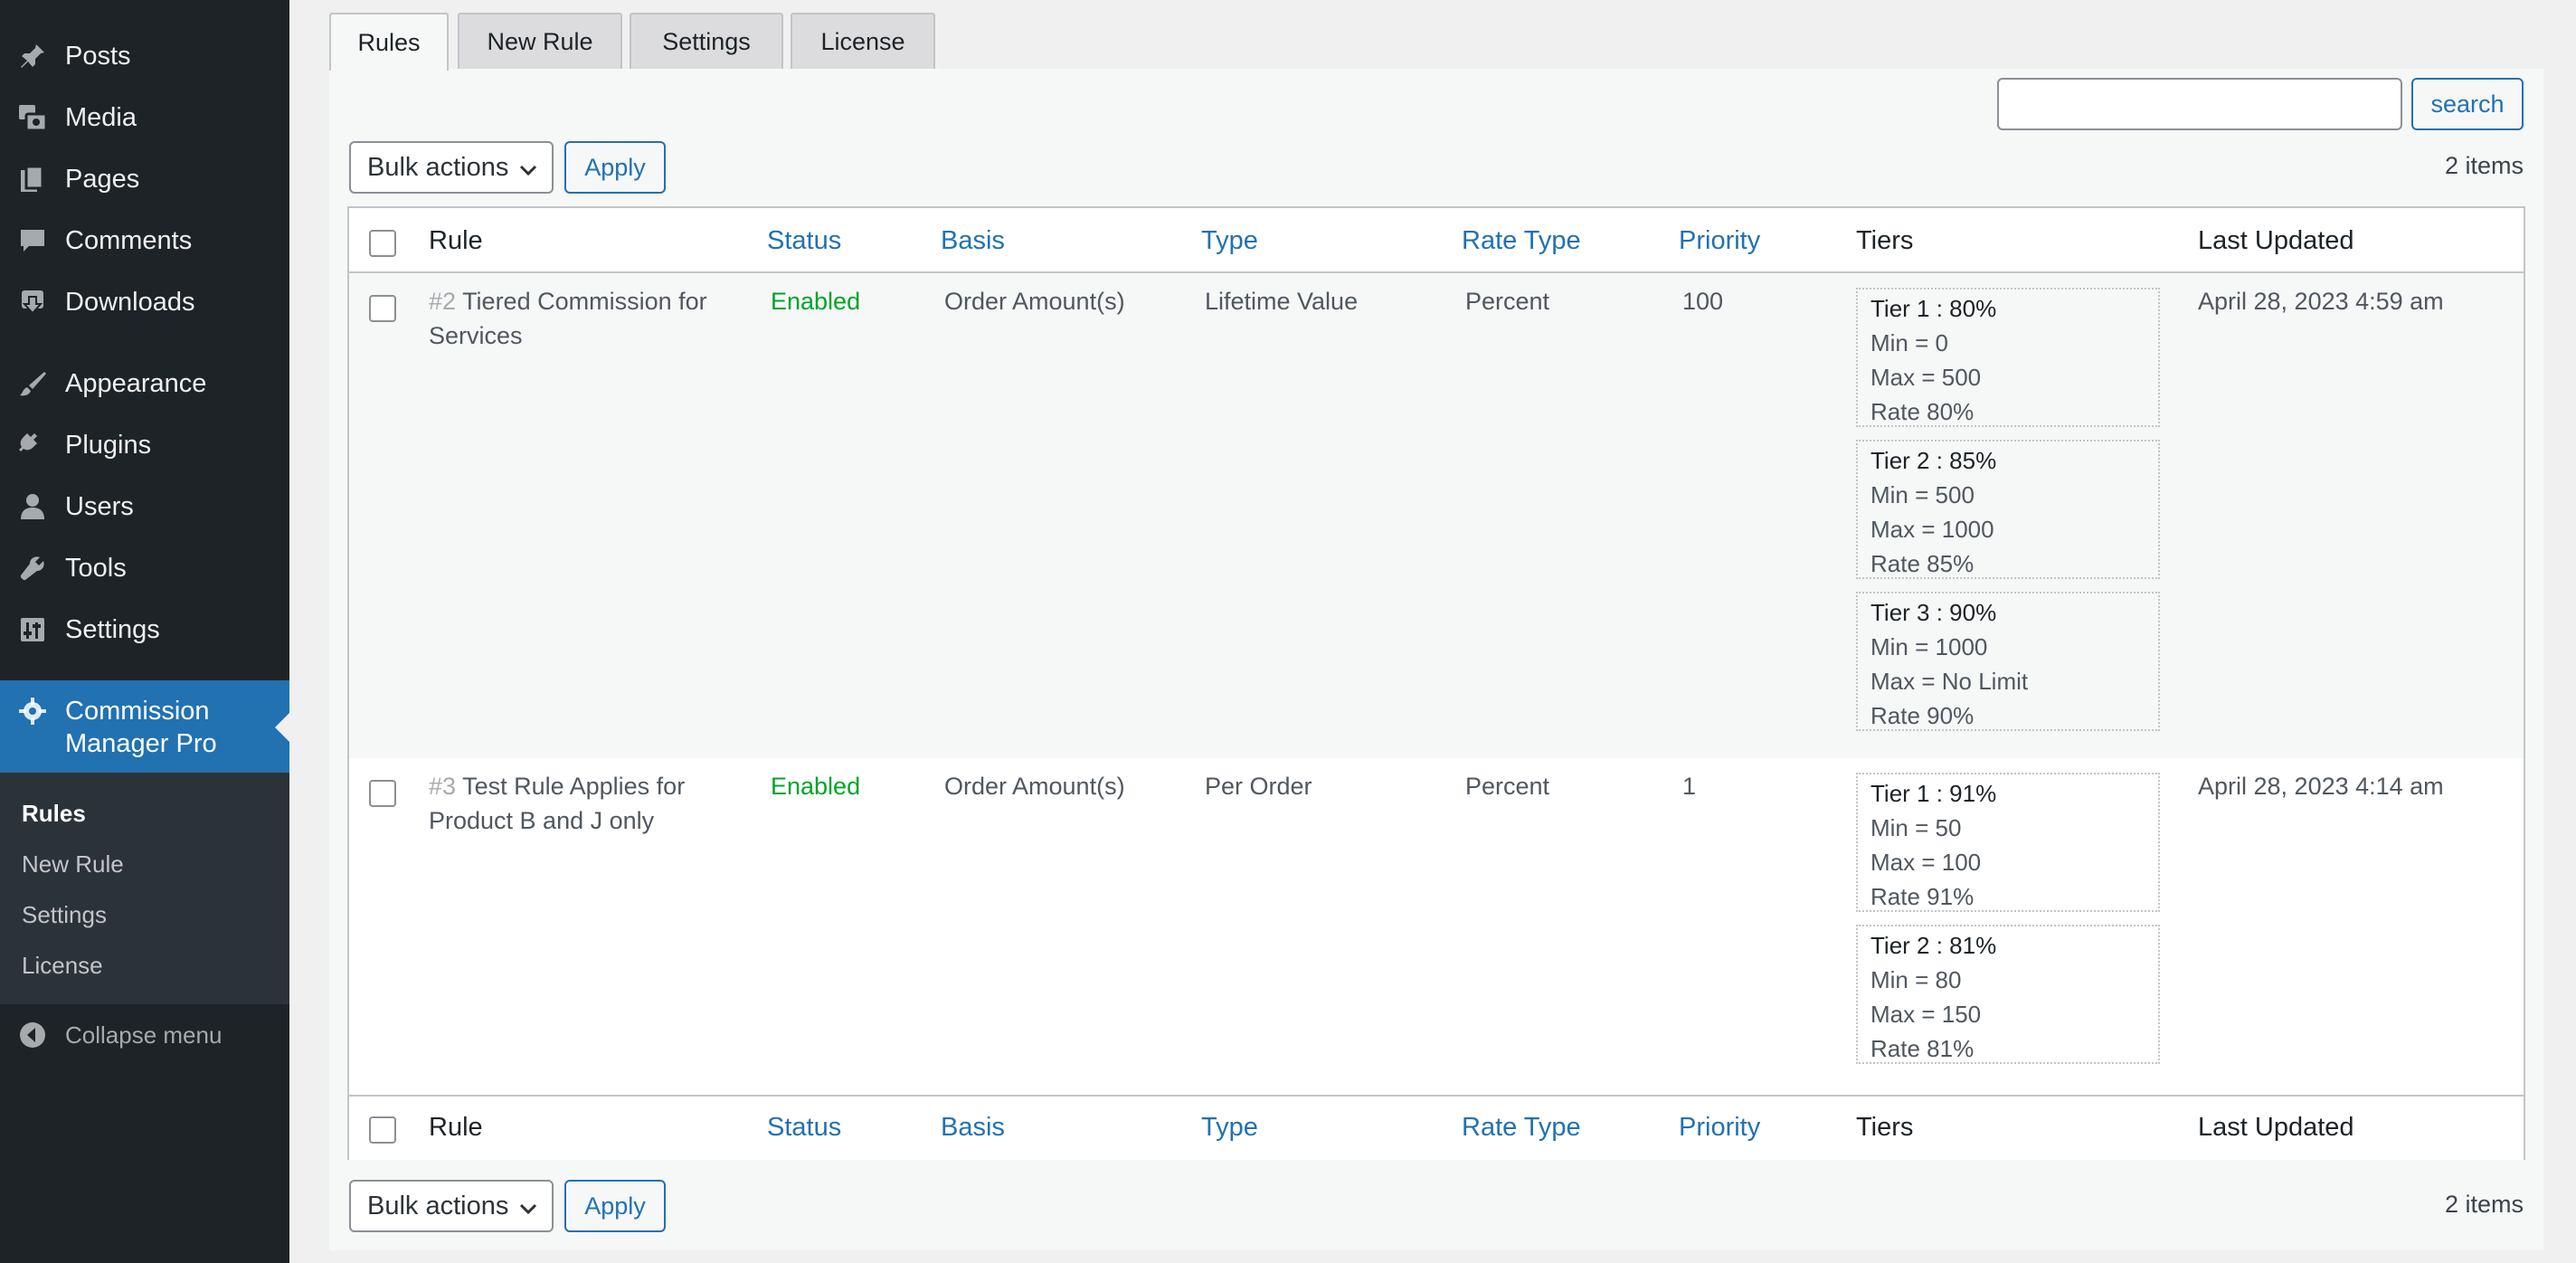  I want to click on select-all-checkbox-footer, so click(383, 1130).